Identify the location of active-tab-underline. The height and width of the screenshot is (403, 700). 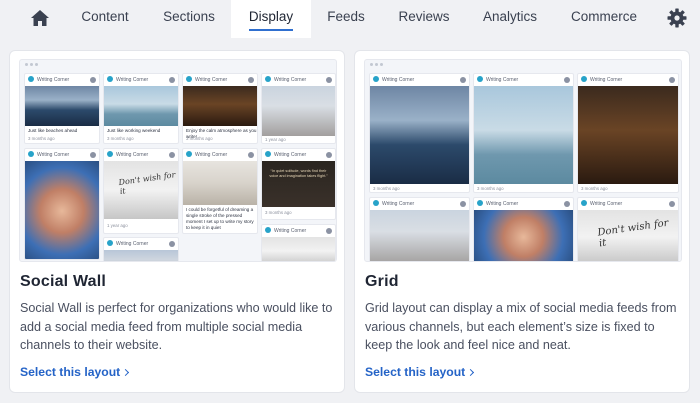
(271, 30).